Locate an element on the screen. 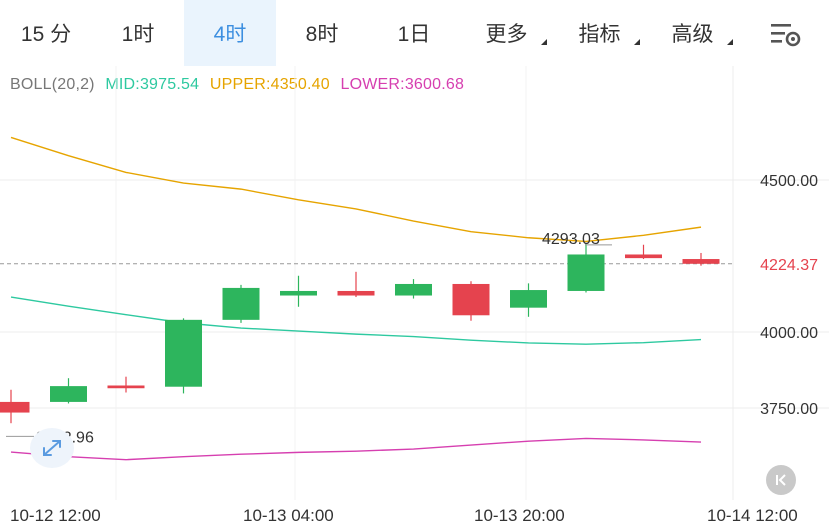 The height and width of the screenshot is (530, 829). tab-7: 高级 is located at coordinates (692, 33).